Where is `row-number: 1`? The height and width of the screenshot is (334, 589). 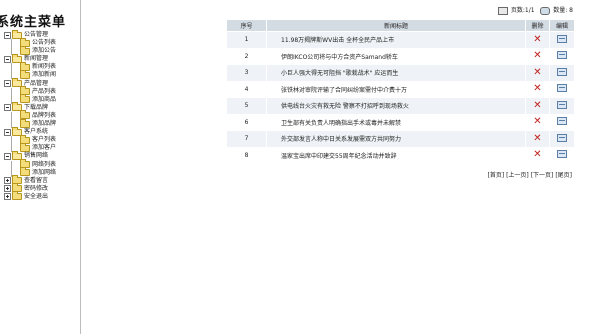
row-number: 1 is located at coordinates (246, 40).